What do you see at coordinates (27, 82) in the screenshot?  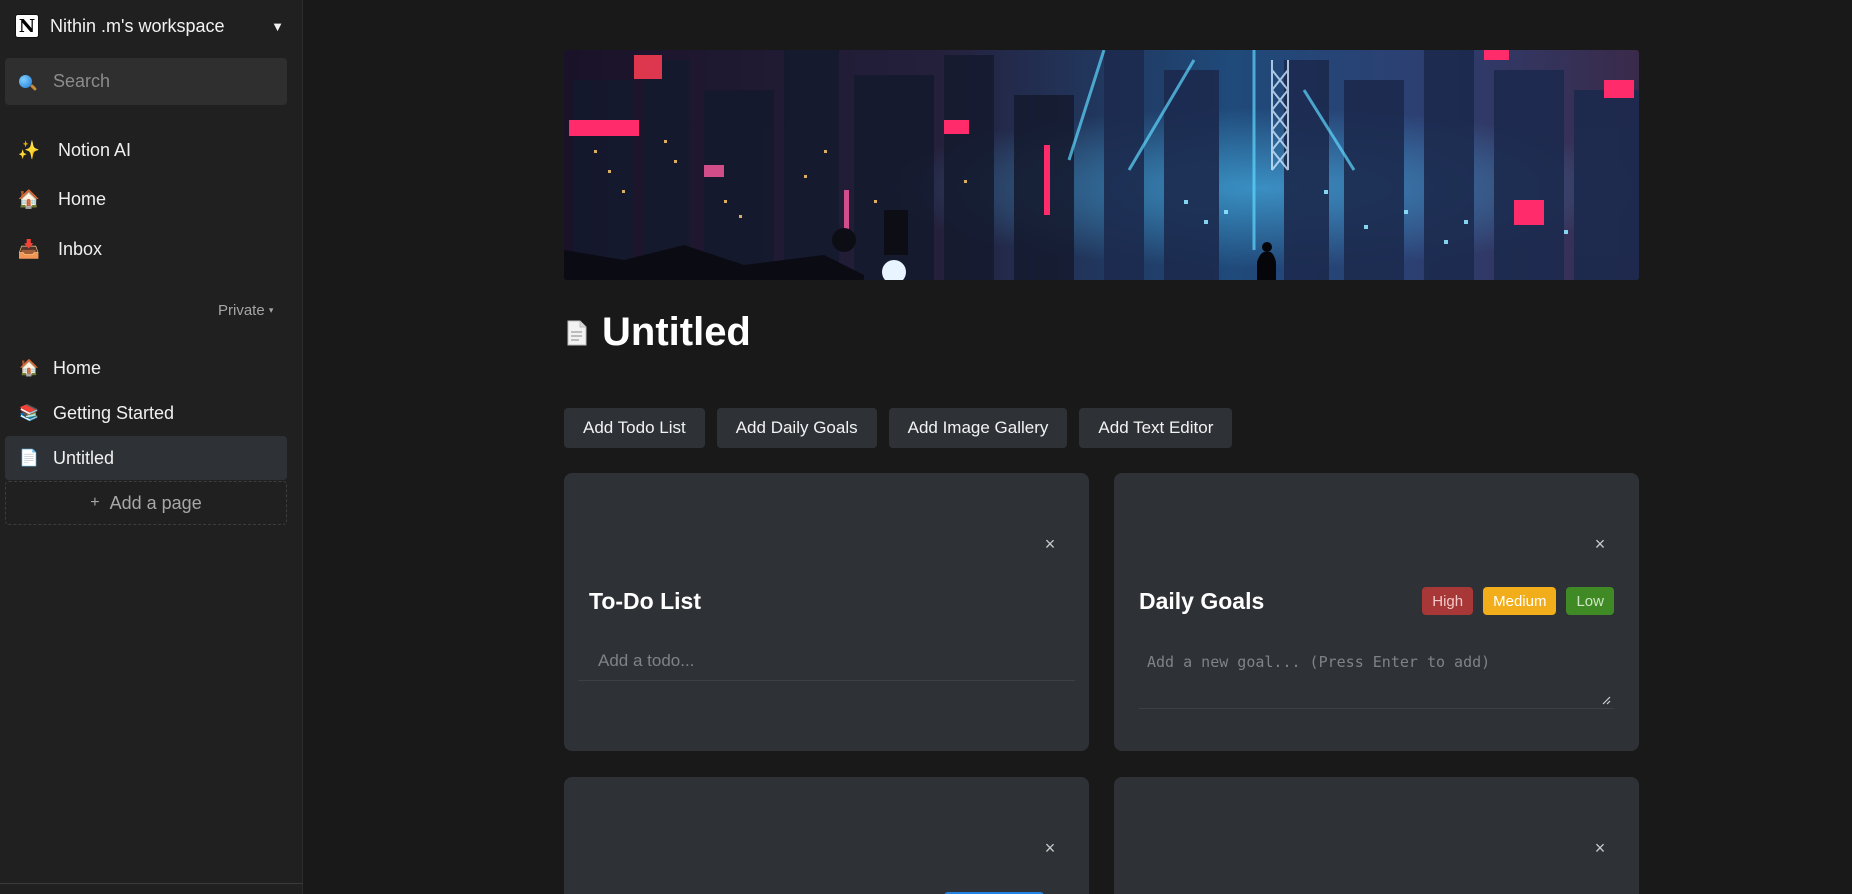 I see `search-icon` at bounding box center [27, 82].